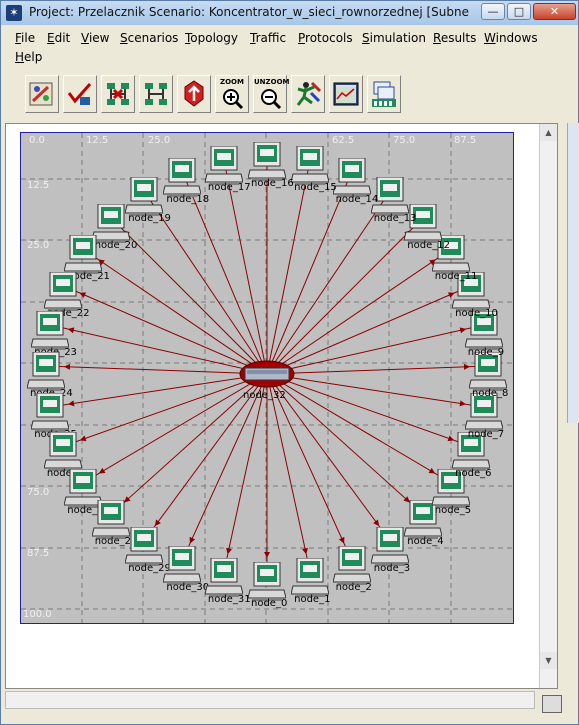 The image size is (579, 725). I want to click on menu-scenarios: Scenarios, so click(149, 38).